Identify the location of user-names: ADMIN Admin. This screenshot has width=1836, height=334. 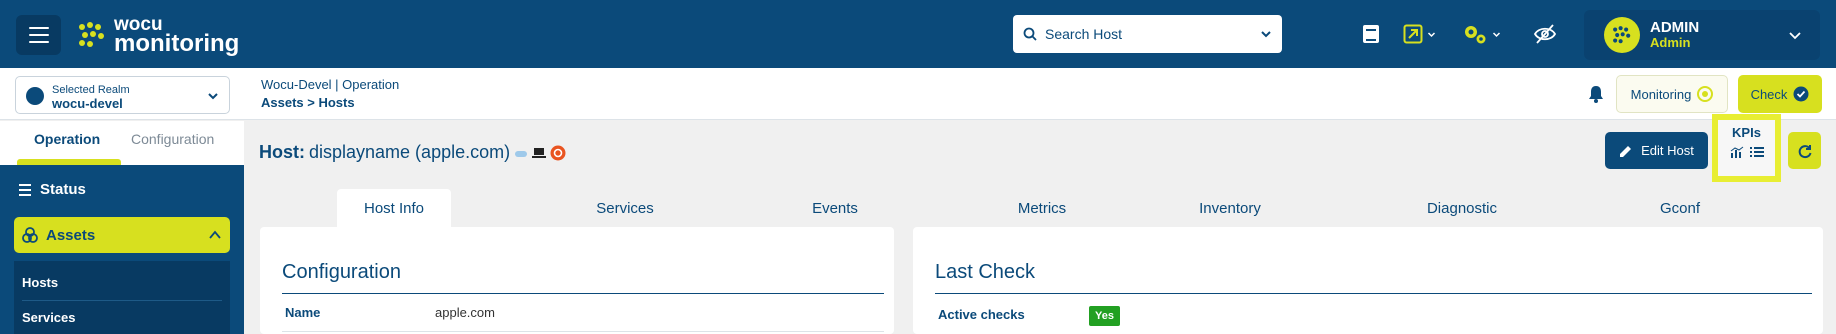
(1674, 34).